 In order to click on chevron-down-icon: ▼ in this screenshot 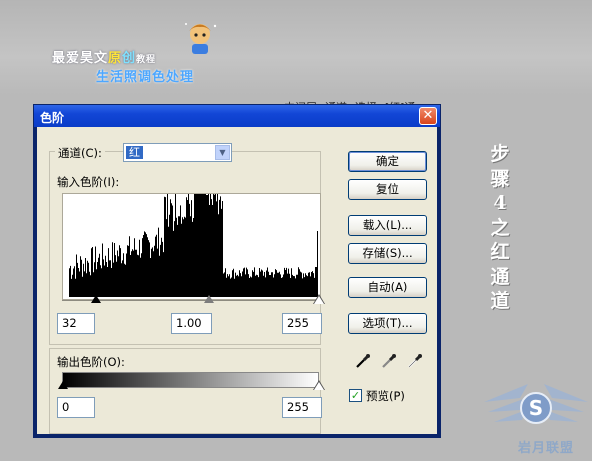, I will do `click(222, 152)`.